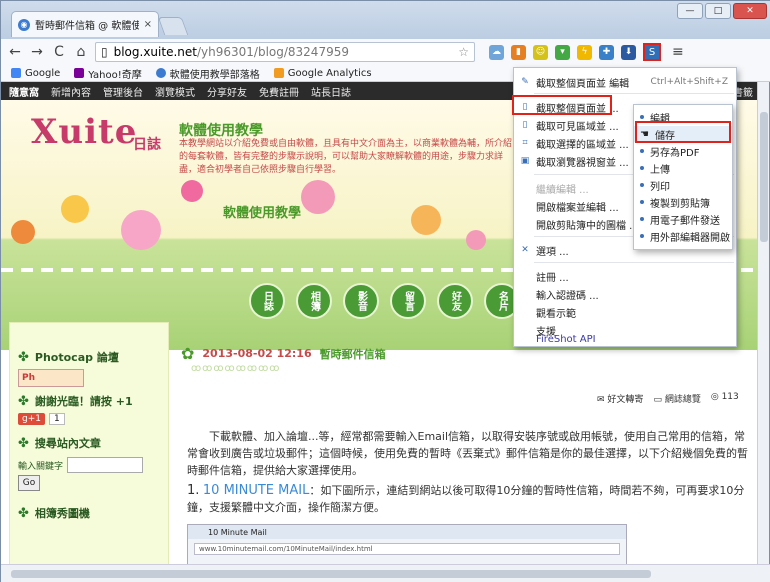  Describe the element at coordinates (175, 91) in the screenshot. I see `sitebar-link-browse: 瀏覽模式` at that location.